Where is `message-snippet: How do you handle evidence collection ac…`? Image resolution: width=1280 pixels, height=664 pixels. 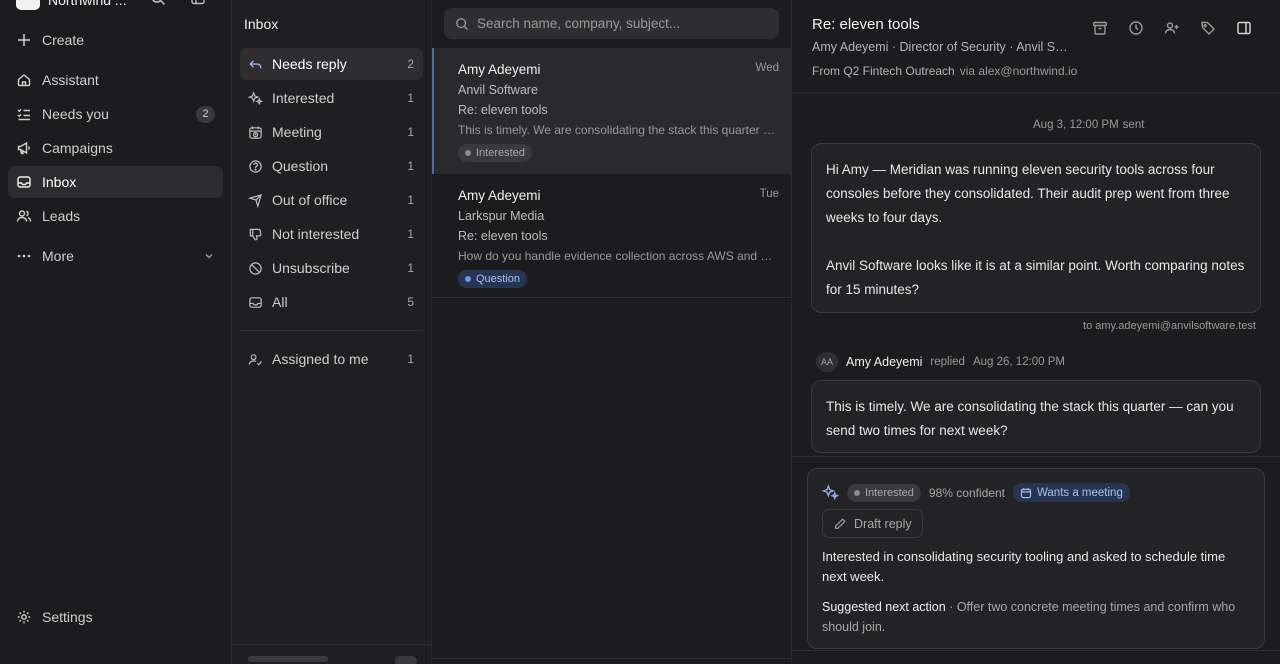 message-snippet: How do you handle evidence collection ac… is located at coordinates (618, 256).